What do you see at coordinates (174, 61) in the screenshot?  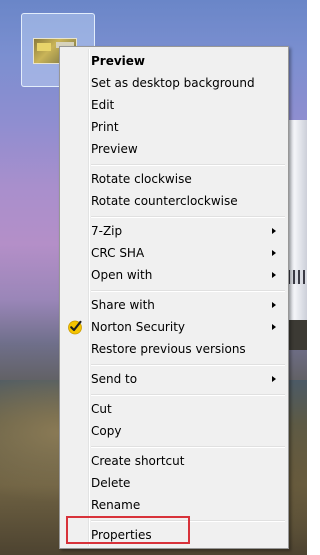 I see `menu-item-preview-default: Preview` at bounding box center [174, 61].